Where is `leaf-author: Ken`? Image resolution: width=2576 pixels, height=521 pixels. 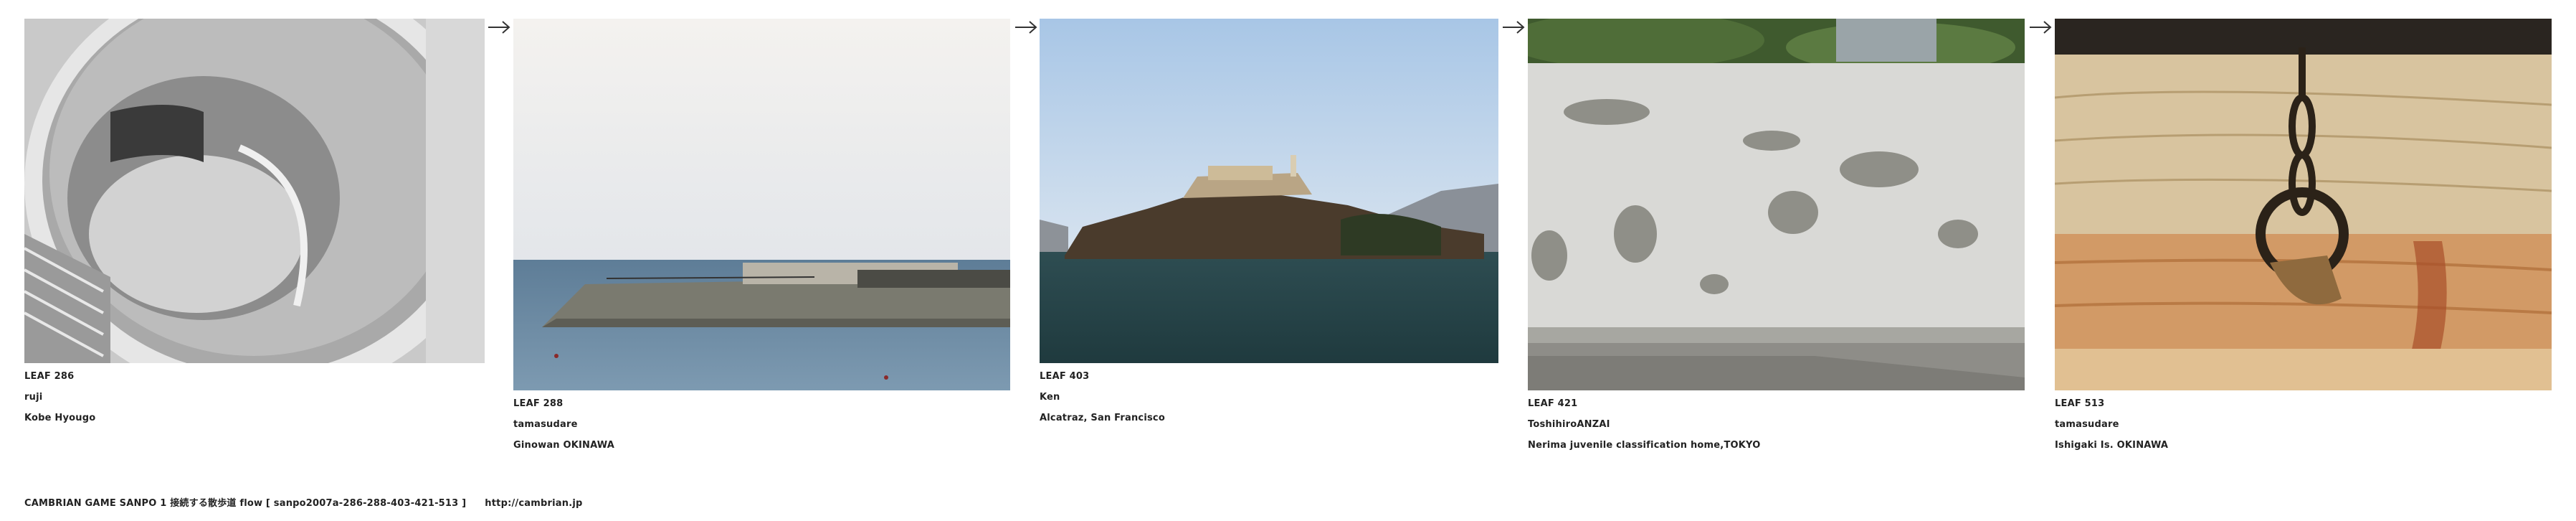 leaf-author: Ken is located at coordinates (1102, 397).